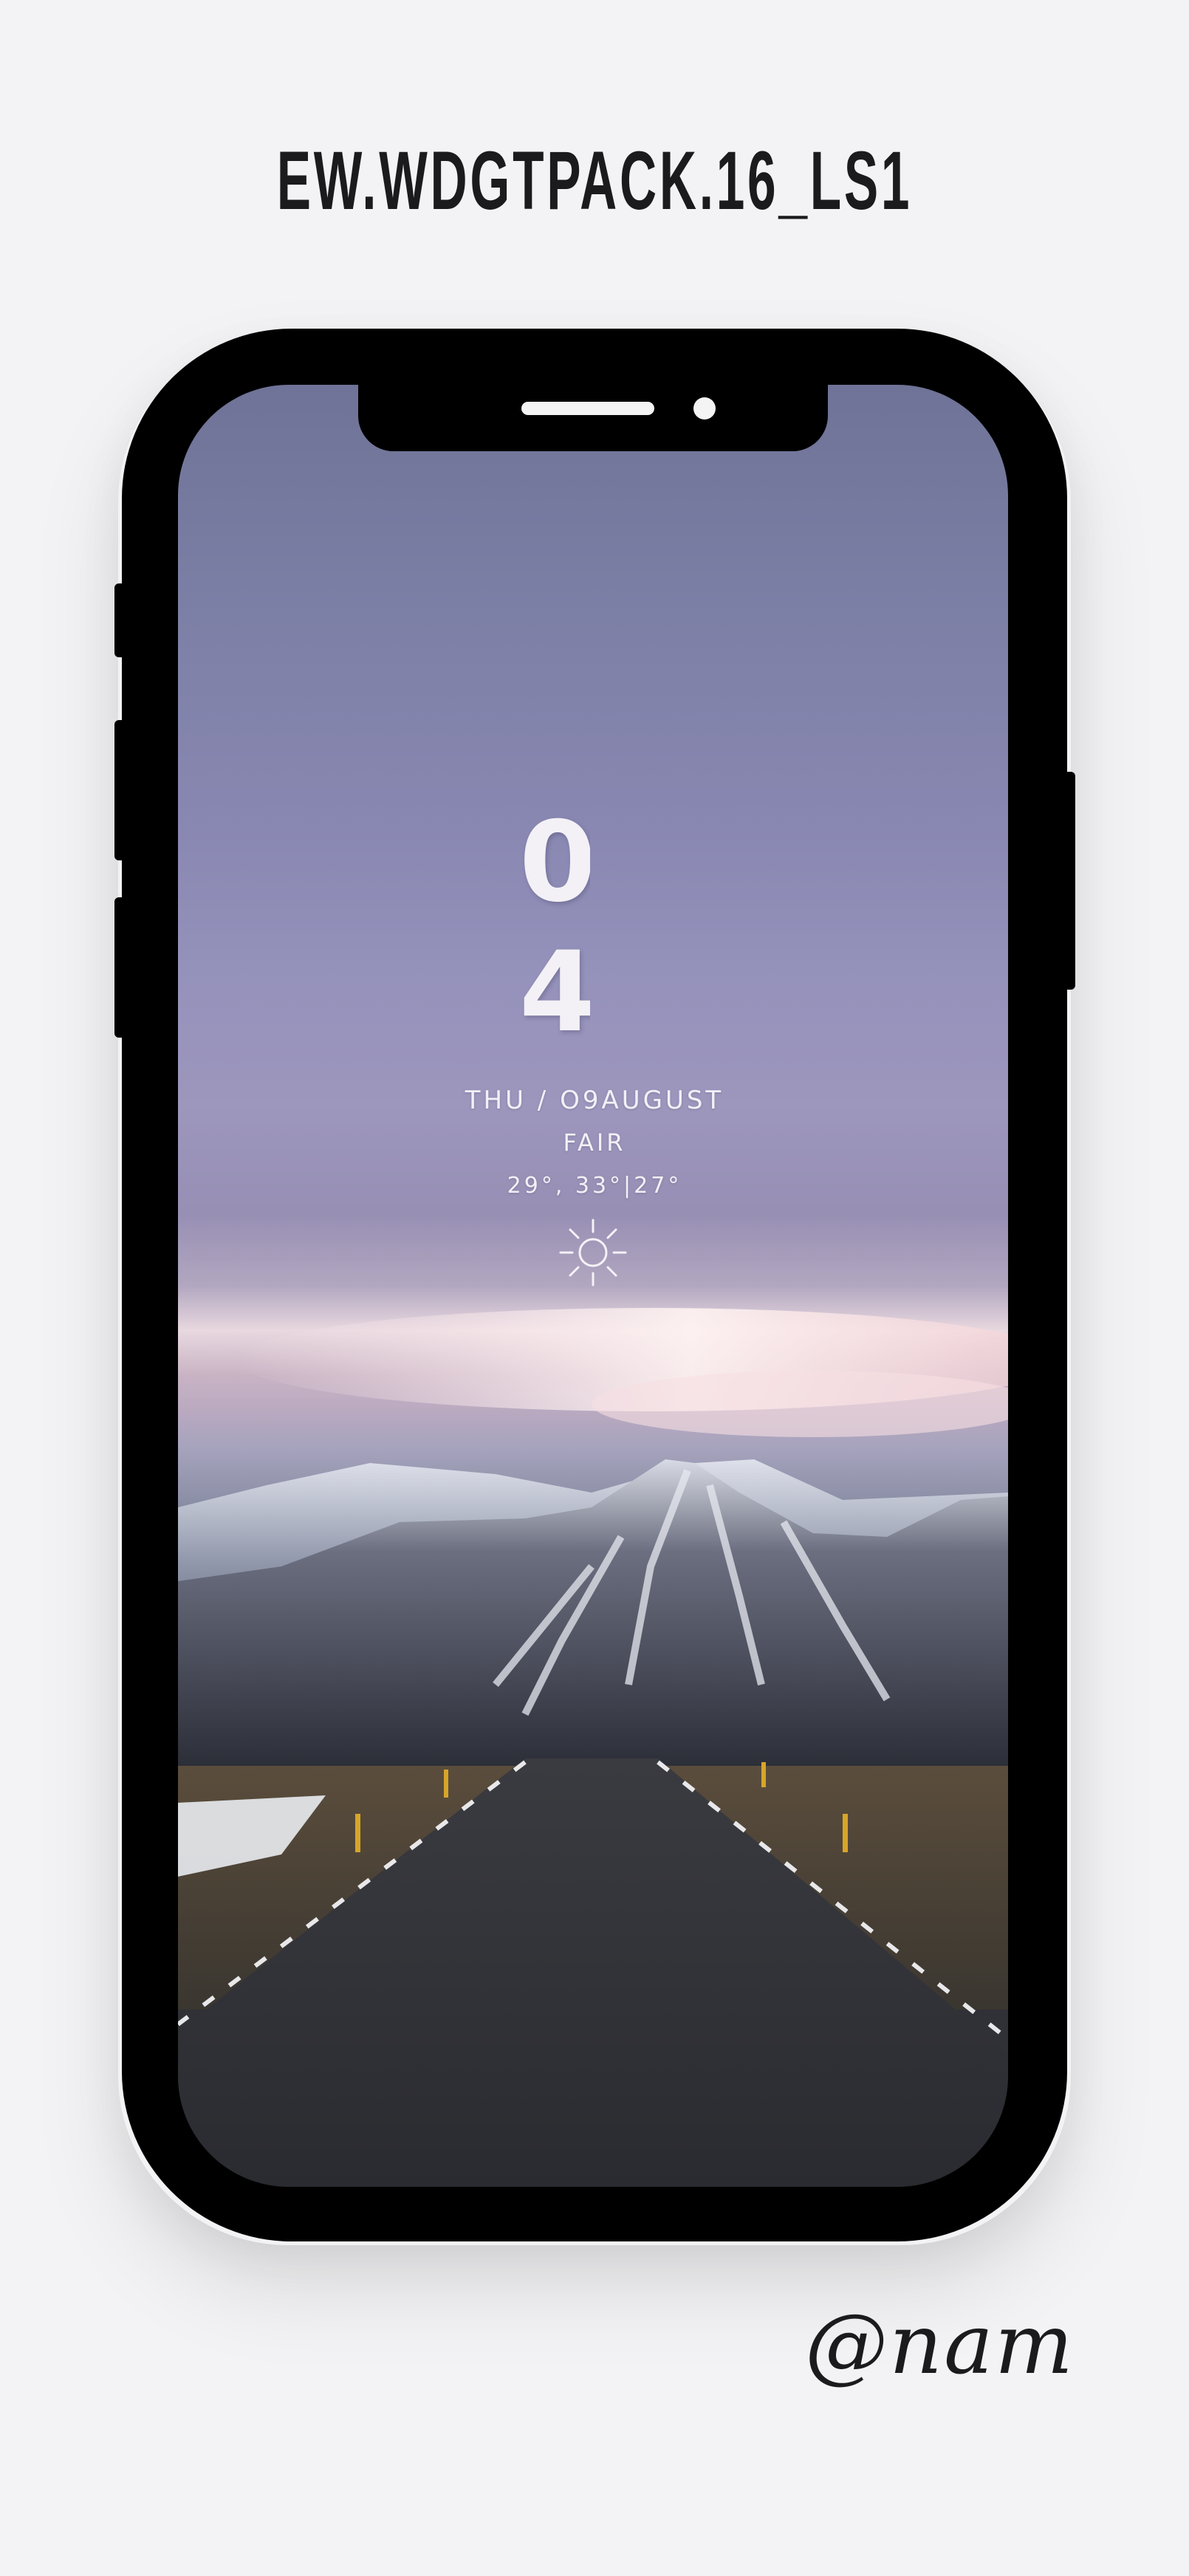  I want to click on front-camera, so click(705, 408).